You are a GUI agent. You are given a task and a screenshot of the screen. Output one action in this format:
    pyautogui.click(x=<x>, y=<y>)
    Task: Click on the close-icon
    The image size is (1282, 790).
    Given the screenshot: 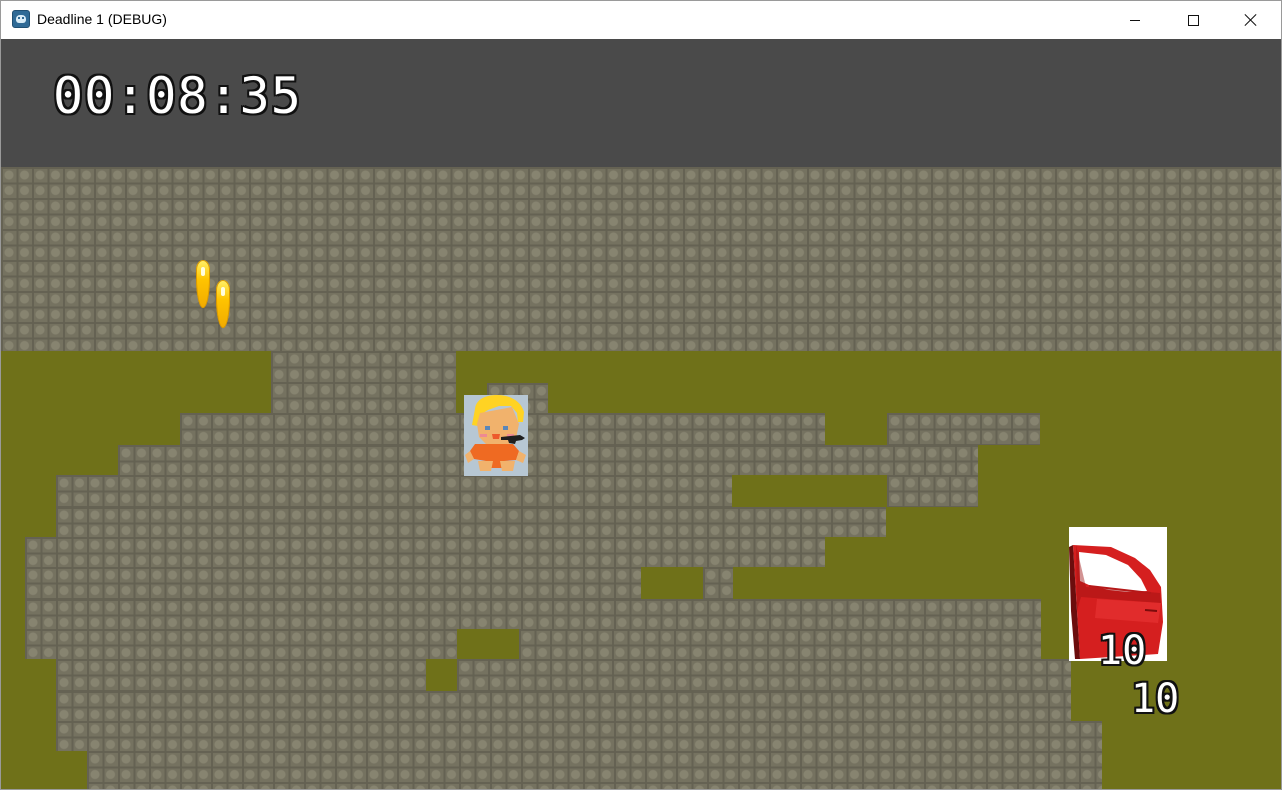 What is the action you would take?
    pyautogui.click(x=1251, y=20)
    